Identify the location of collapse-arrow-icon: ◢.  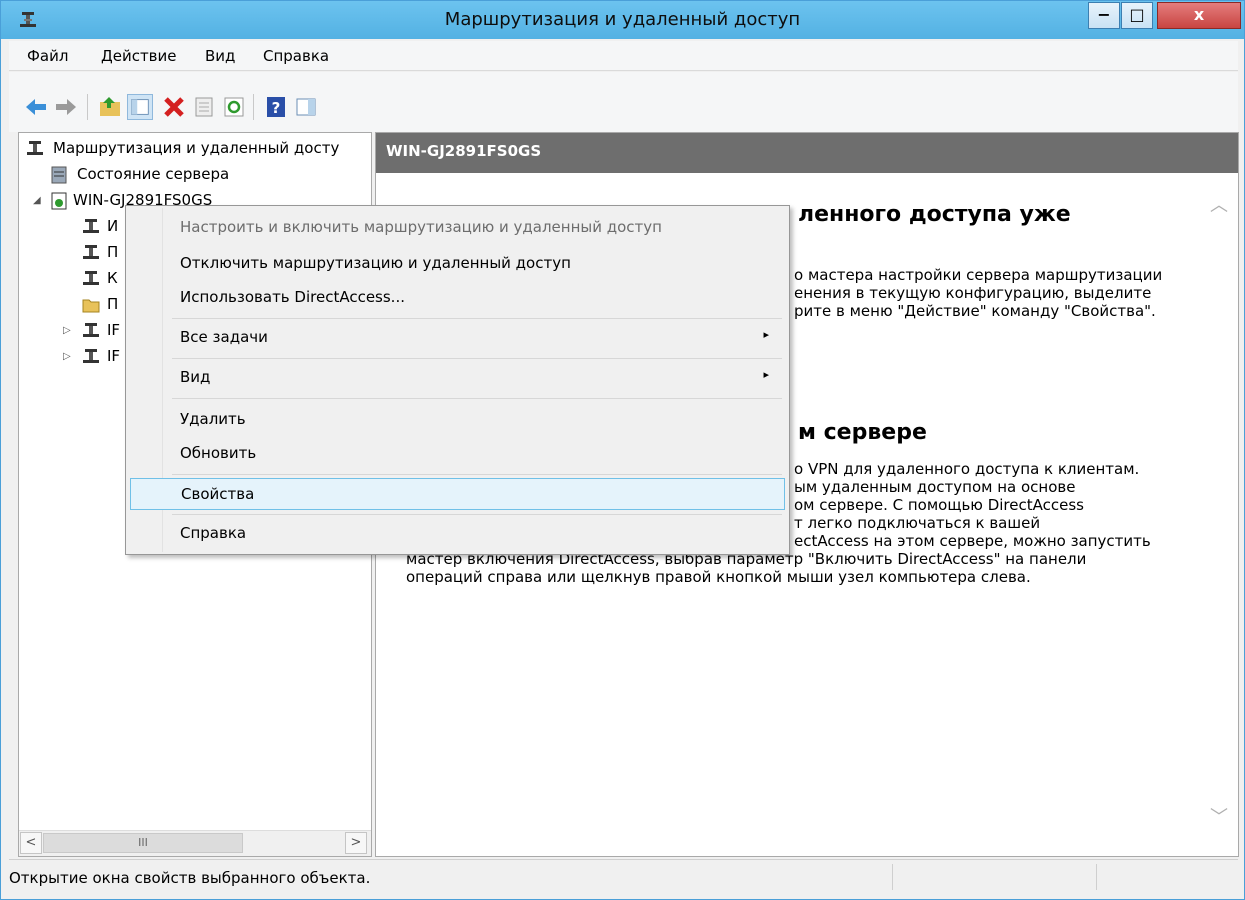
(37, 200).